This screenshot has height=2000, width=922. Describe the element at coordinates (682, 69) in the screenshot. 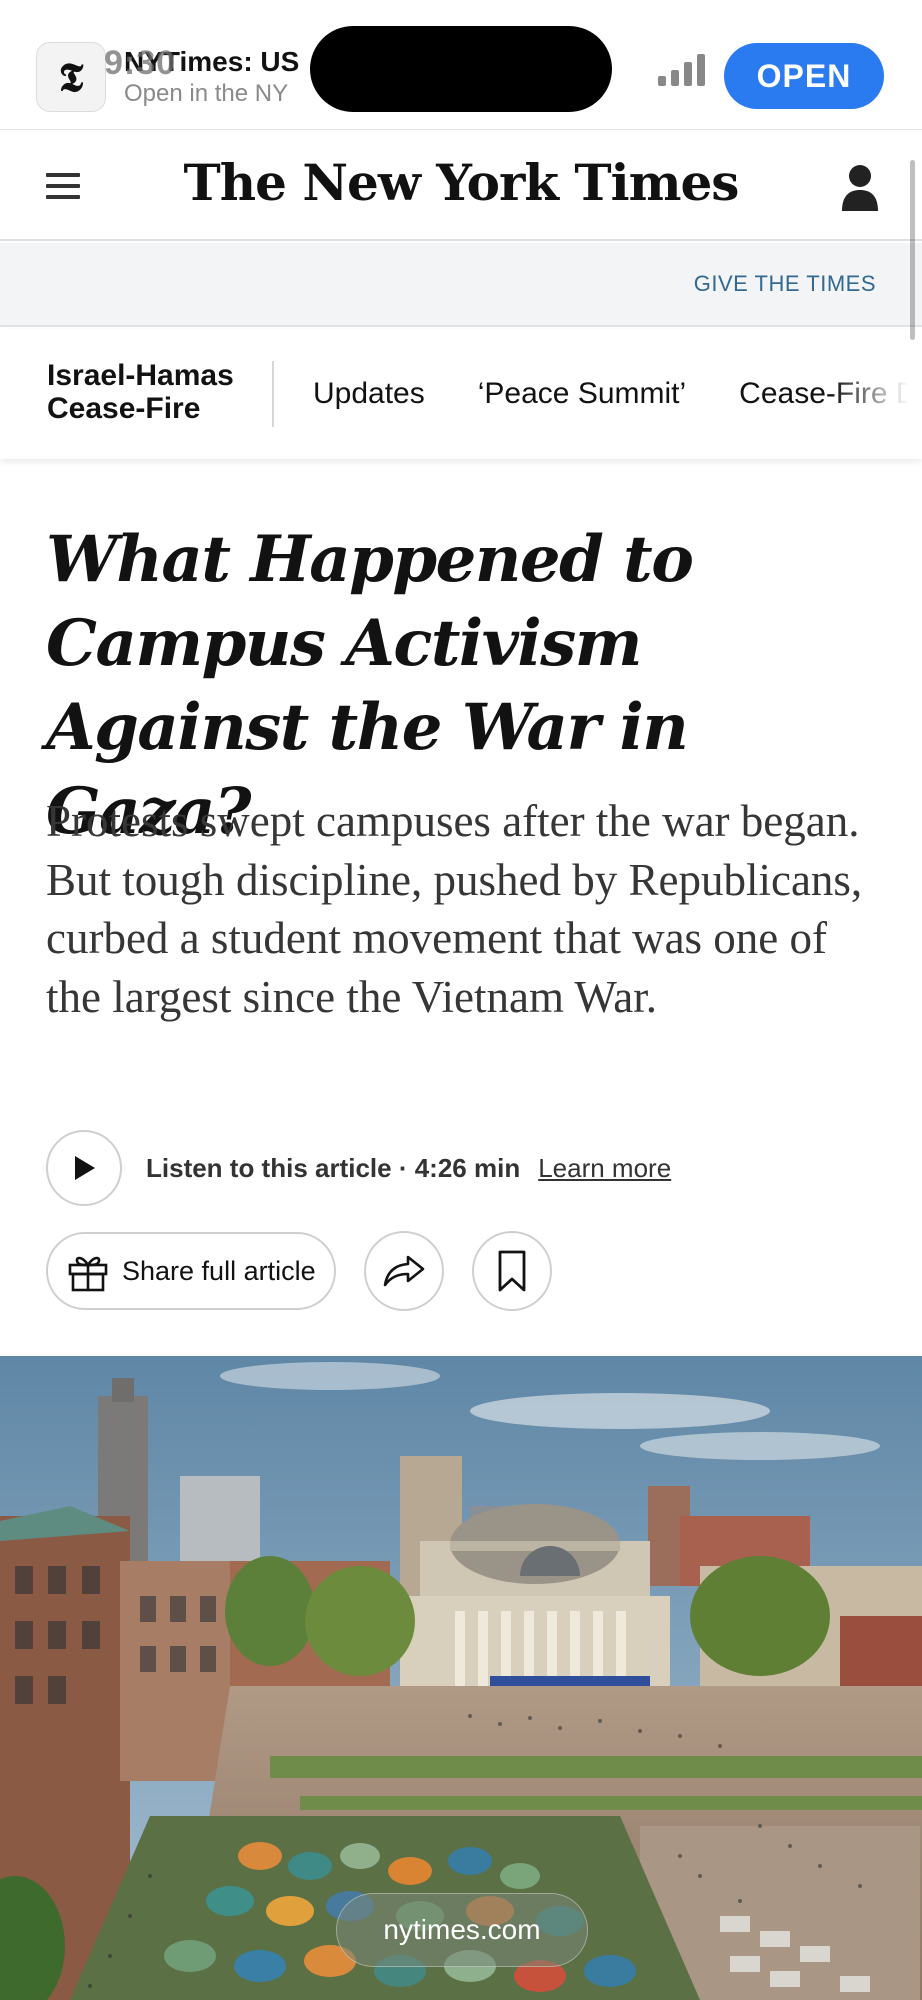

I see `cellular-signal-icon` at that location.